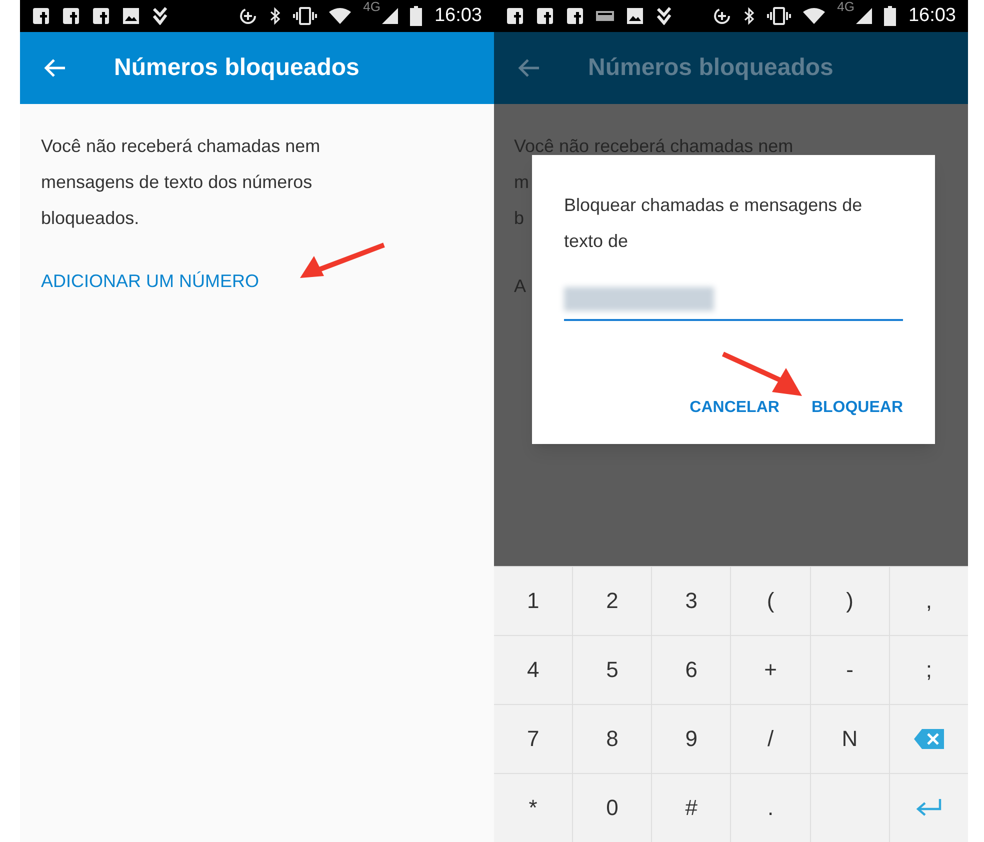 The height and width of the screenshot is (842, 984). Describe the element at coordinates (612, 808) in the screenshot. I see `keyboard-key: 0` at that location.